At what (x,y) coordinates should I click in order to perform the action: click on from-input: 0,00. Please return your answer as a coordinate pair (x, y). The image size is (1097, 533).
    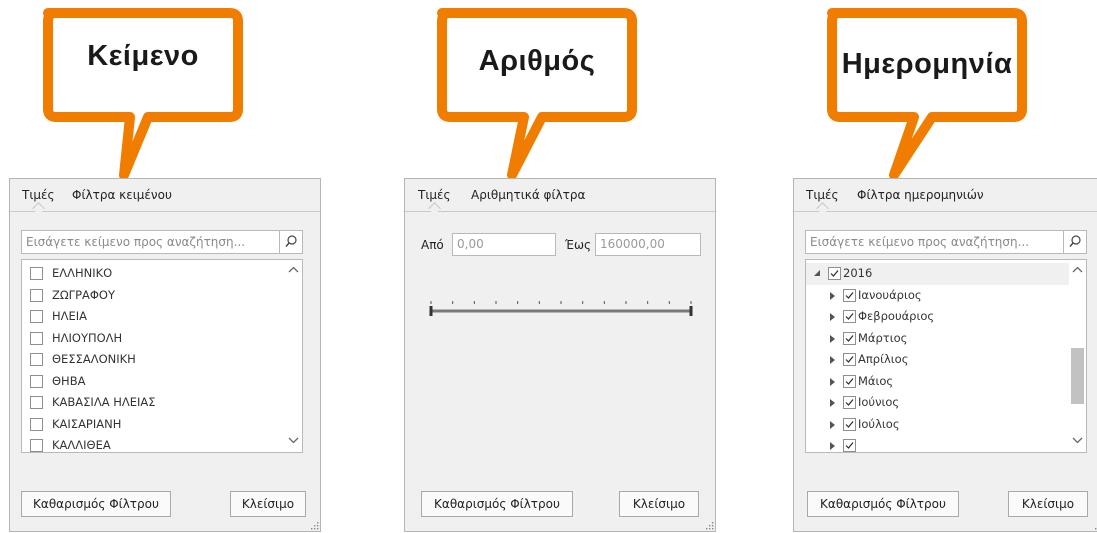
    Looking at the image, I should click on (504, 244).